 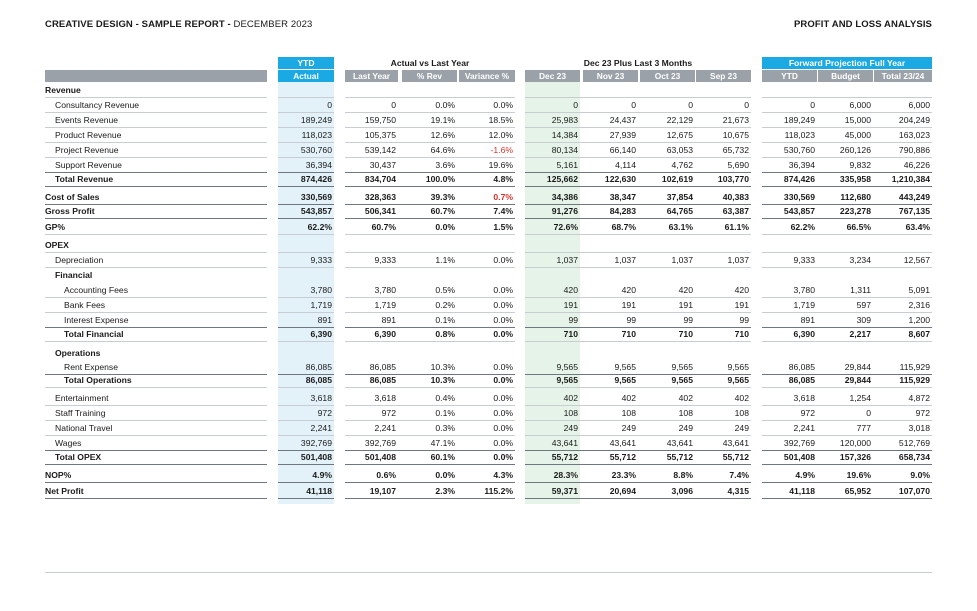 I want to click on cell-nov-23: 249, so click(x=628, y=428).